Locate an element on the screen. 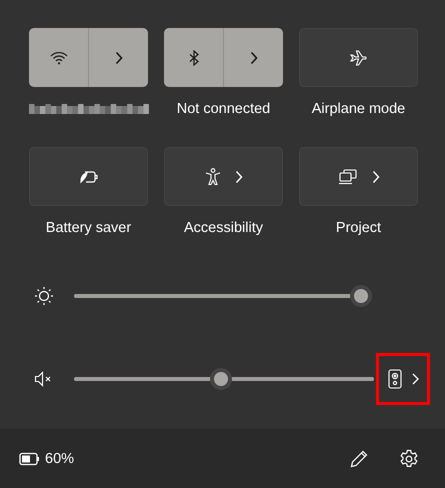  speaker-device-icon is located at coordinates (395, 379).